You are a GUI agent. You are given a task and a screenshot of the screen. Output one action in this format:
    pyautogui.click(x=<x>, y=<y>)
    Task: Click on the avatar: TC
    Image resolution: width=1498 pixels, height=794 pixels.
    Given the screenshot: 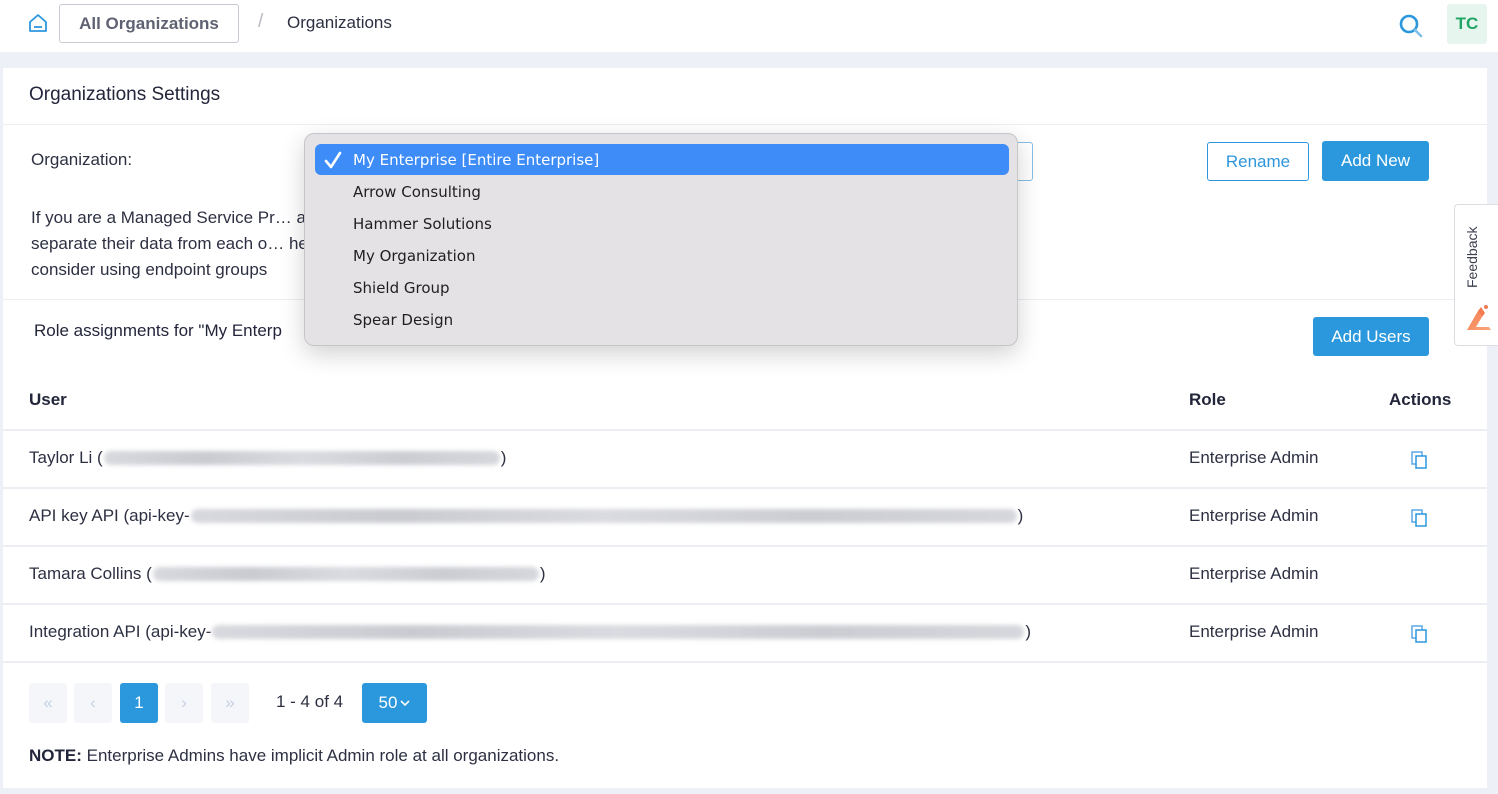 What is the action you would take?
    pyautogui.click(x=1467, y=24)
    